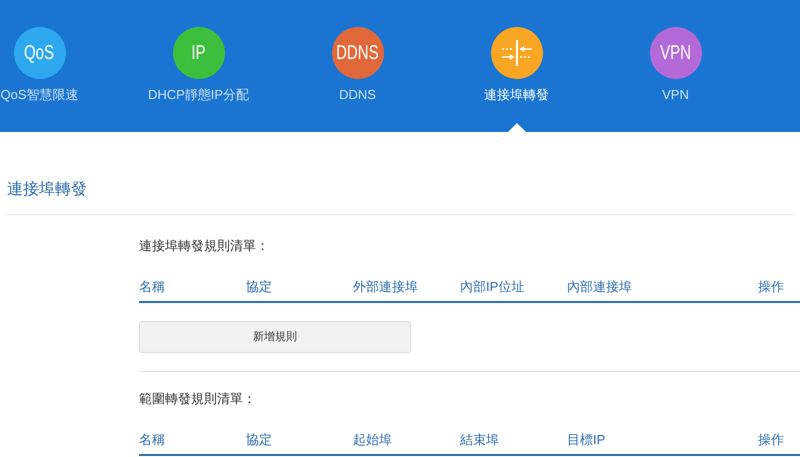  Describe the element at coordinates (204, 246) in the screenshot. I see `section-heading: 連接埠轉發規則清單：` at that location.